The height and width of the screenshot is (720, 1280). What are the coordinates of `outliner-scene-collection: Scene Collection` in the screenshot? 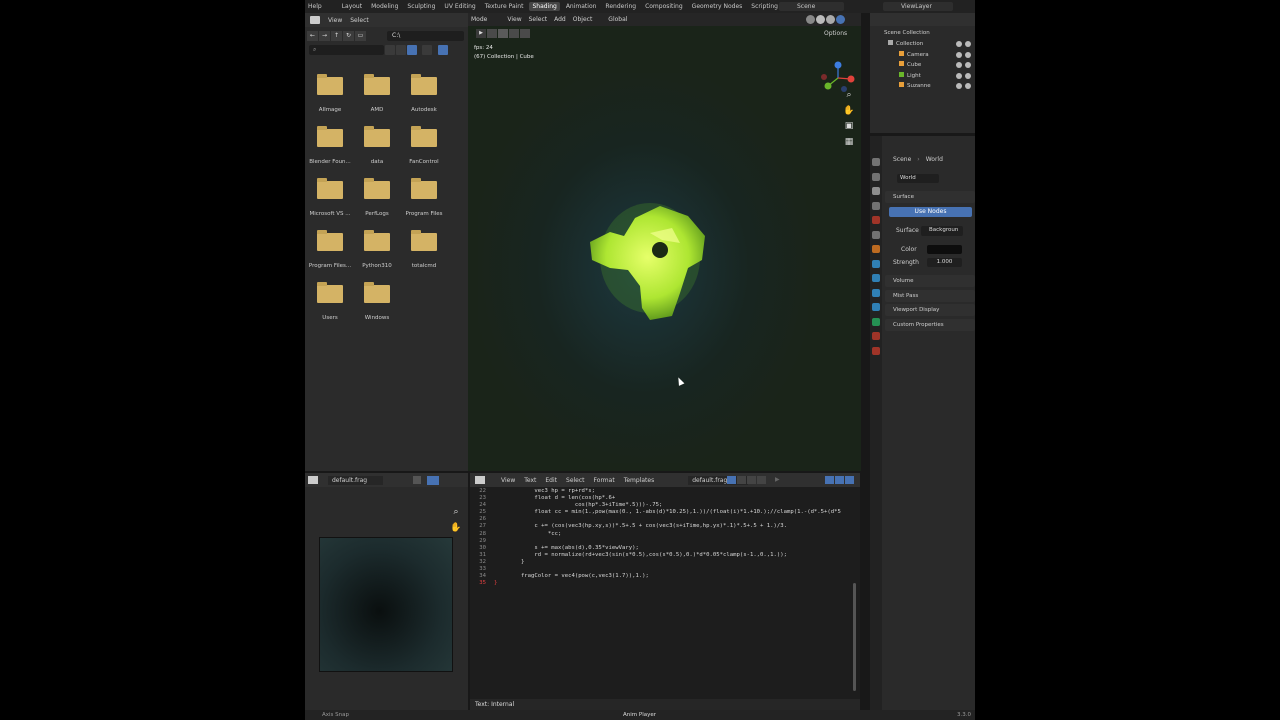 It's located at (922, 33).